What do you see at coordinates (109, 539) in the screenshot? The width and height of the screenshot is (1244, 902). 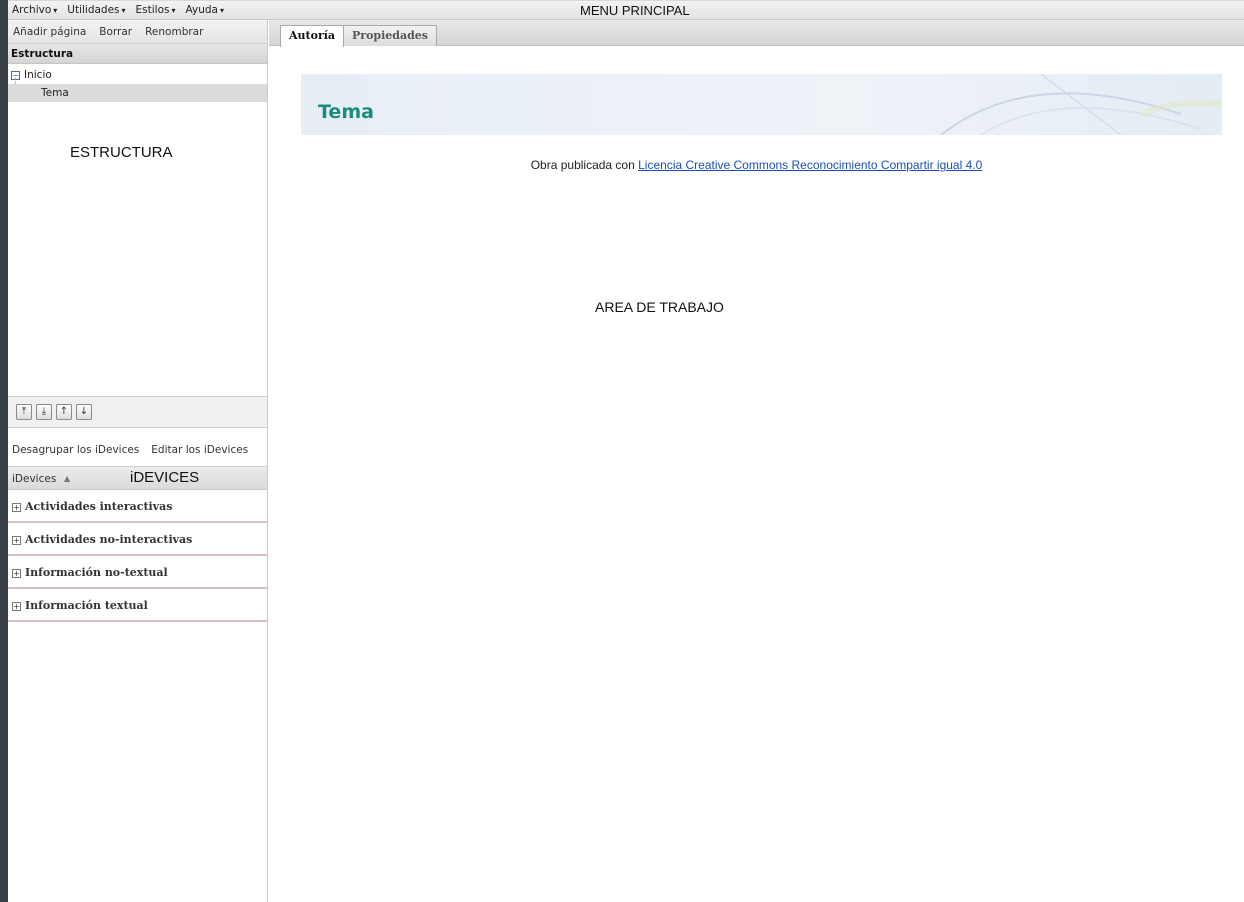 I see `category-label: Actividades no-interactivas` at bounding box center [109, 539].